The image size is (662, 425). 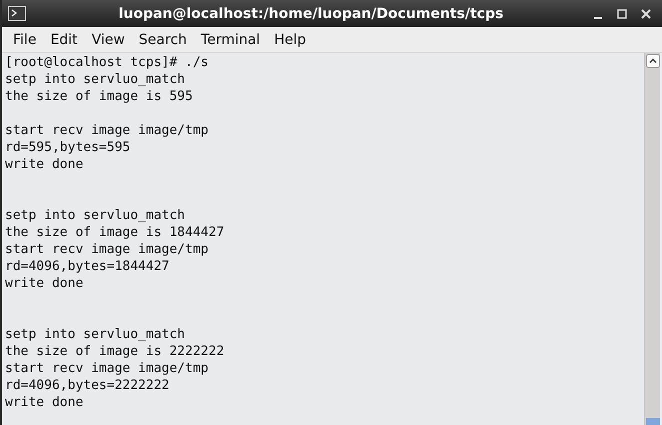 I want to click on terminal-line: the size of image is 1844427, so click(x=115, y=232).